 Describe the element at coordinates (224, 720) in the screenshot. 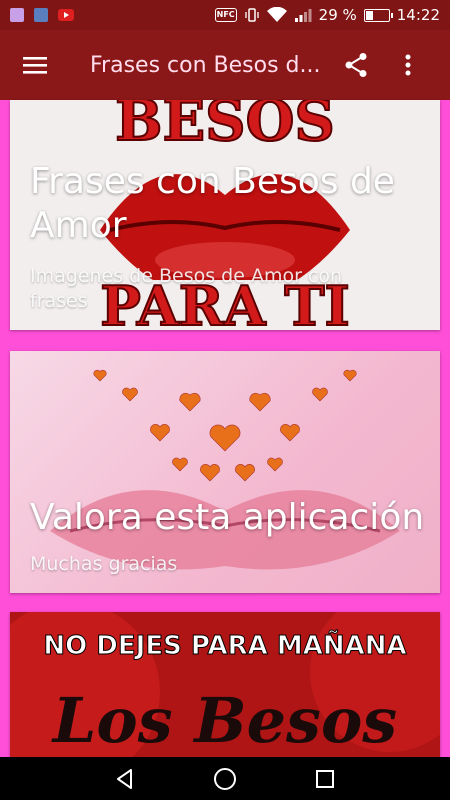

I see `svg-text: Los Besos` at that location.